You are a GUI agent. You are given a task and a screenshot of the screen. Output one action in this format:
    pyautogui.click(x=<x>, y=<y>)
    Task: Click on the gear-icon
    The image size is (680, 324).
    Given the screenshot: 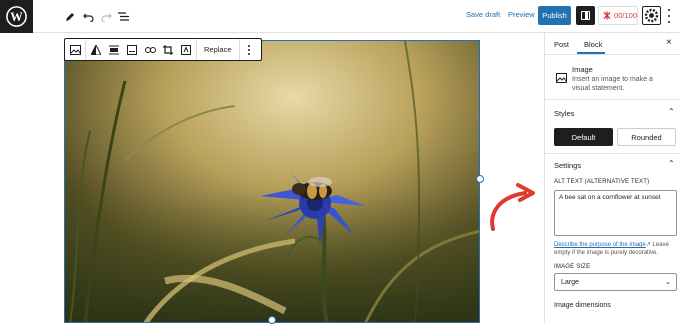 What is the action you would take?
    pyautogui.click(x=651, y=15)
    